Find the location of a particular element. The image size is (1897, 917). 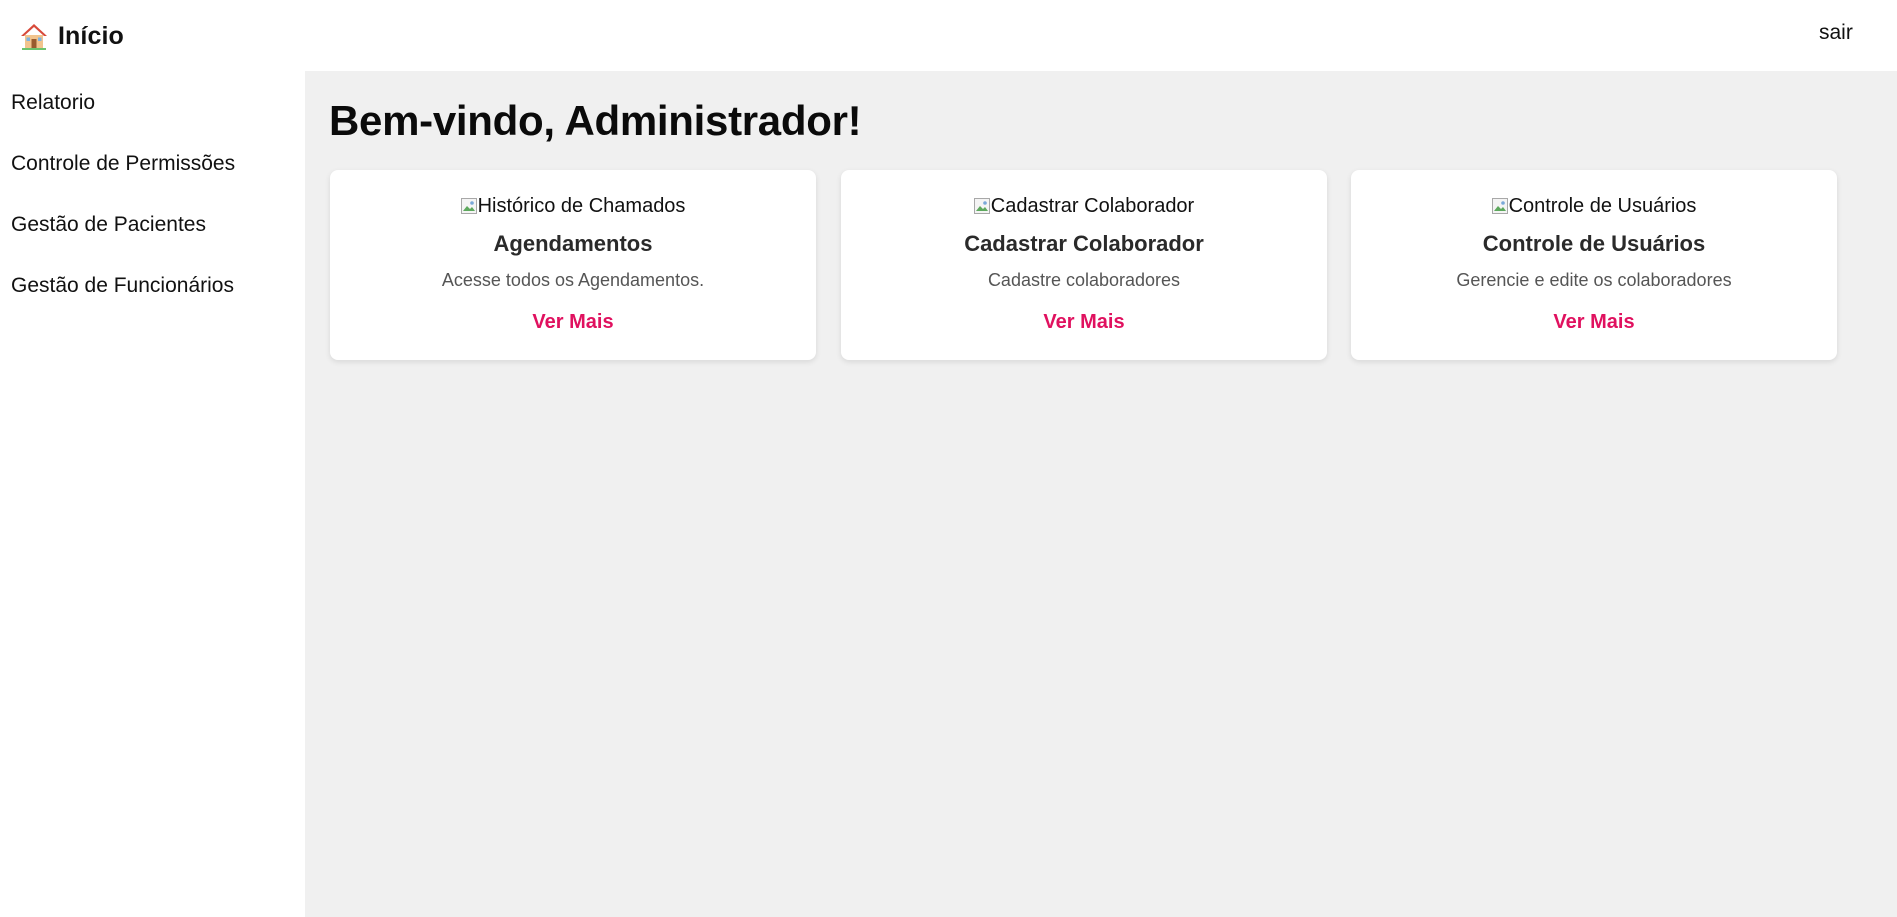

logout-link: sair is located at coordinates (1836, 33).